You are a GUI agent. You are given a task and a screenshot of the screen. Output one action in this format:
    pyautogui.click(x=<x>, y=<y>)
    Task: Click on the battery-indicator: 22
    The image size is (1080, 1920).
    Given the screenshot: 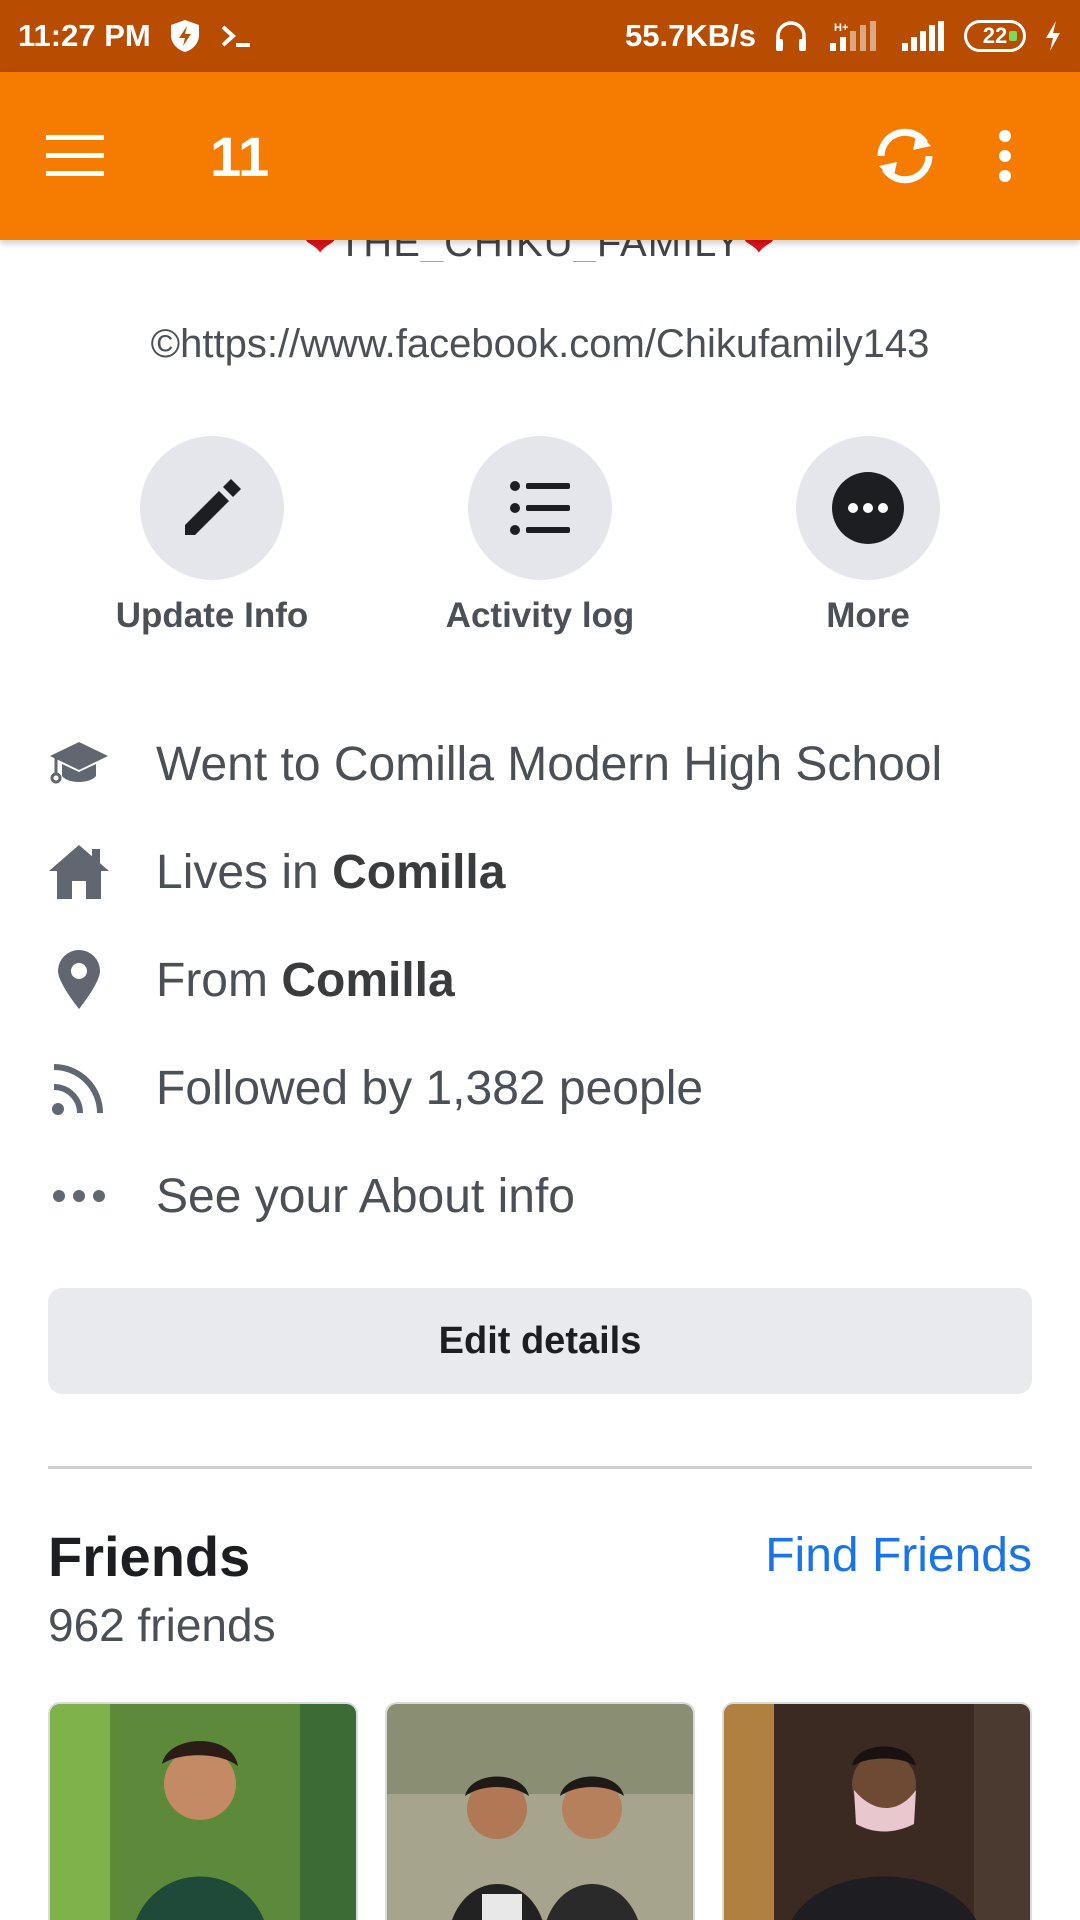 What is the action you would take?
    pyautogui.click(x=995, y=36)
    